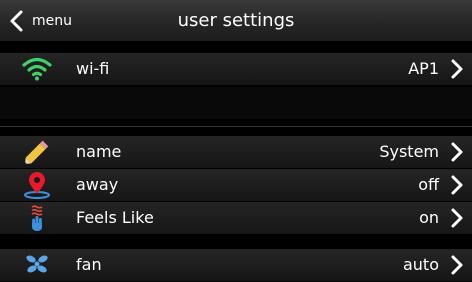 The image size is (472, 282). I want to click on settings-row-value: off, so click(428, 184).